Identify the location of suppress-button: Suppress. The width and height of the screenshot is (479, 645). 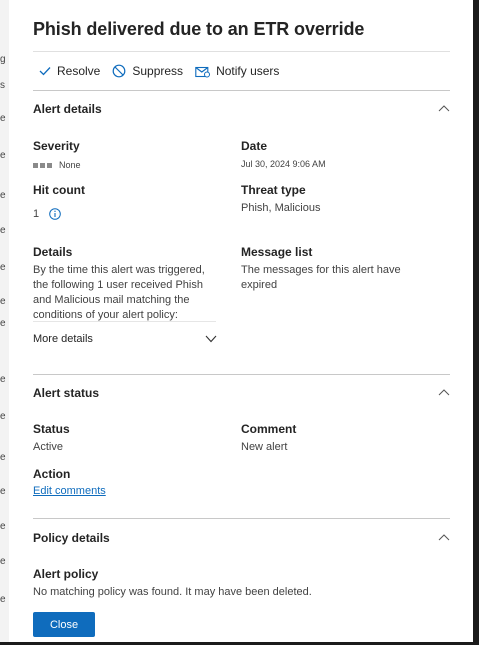
(147, 71).